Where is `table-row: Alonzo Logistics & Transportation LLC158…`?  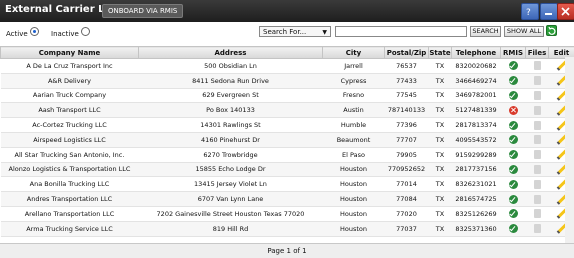
table-row: Alonzo Logistics & Transportation LLC158… is located at coordinates (287, 169).